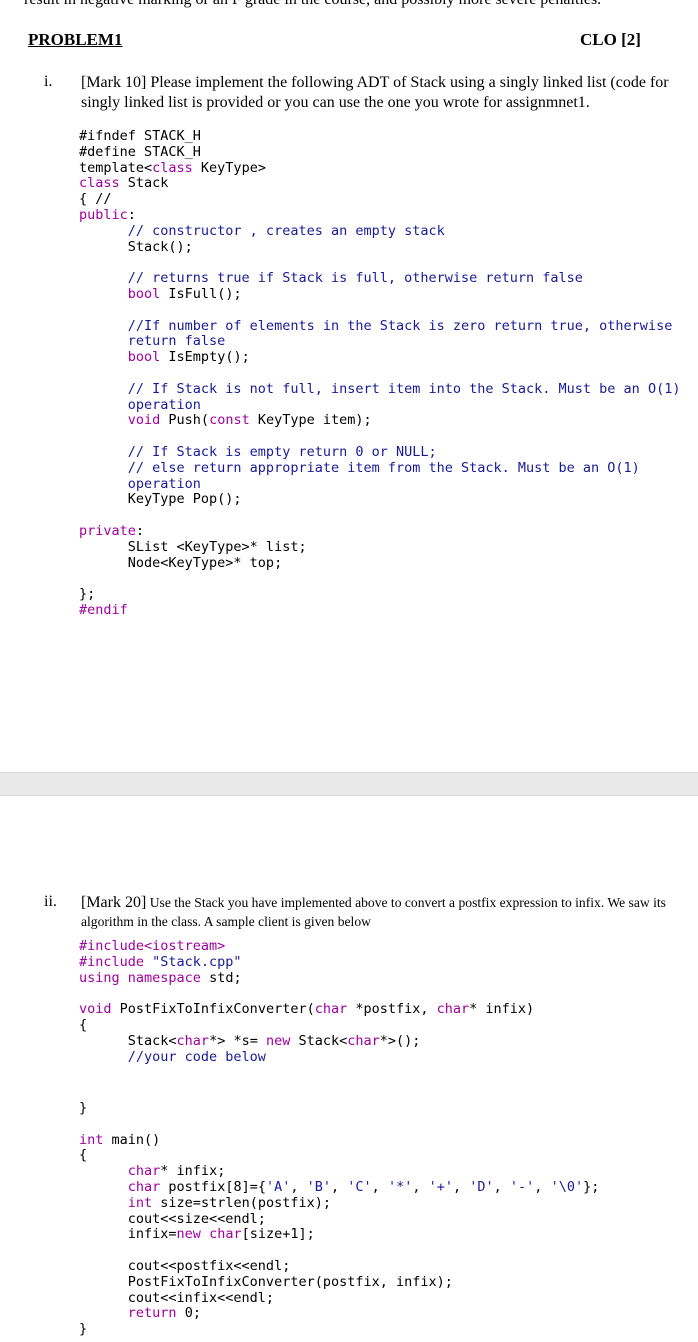  What do you see at coordinates (193, 1171) in the screenshot?
I see `code-token: * infix;` at bounding box center [193, 1171].